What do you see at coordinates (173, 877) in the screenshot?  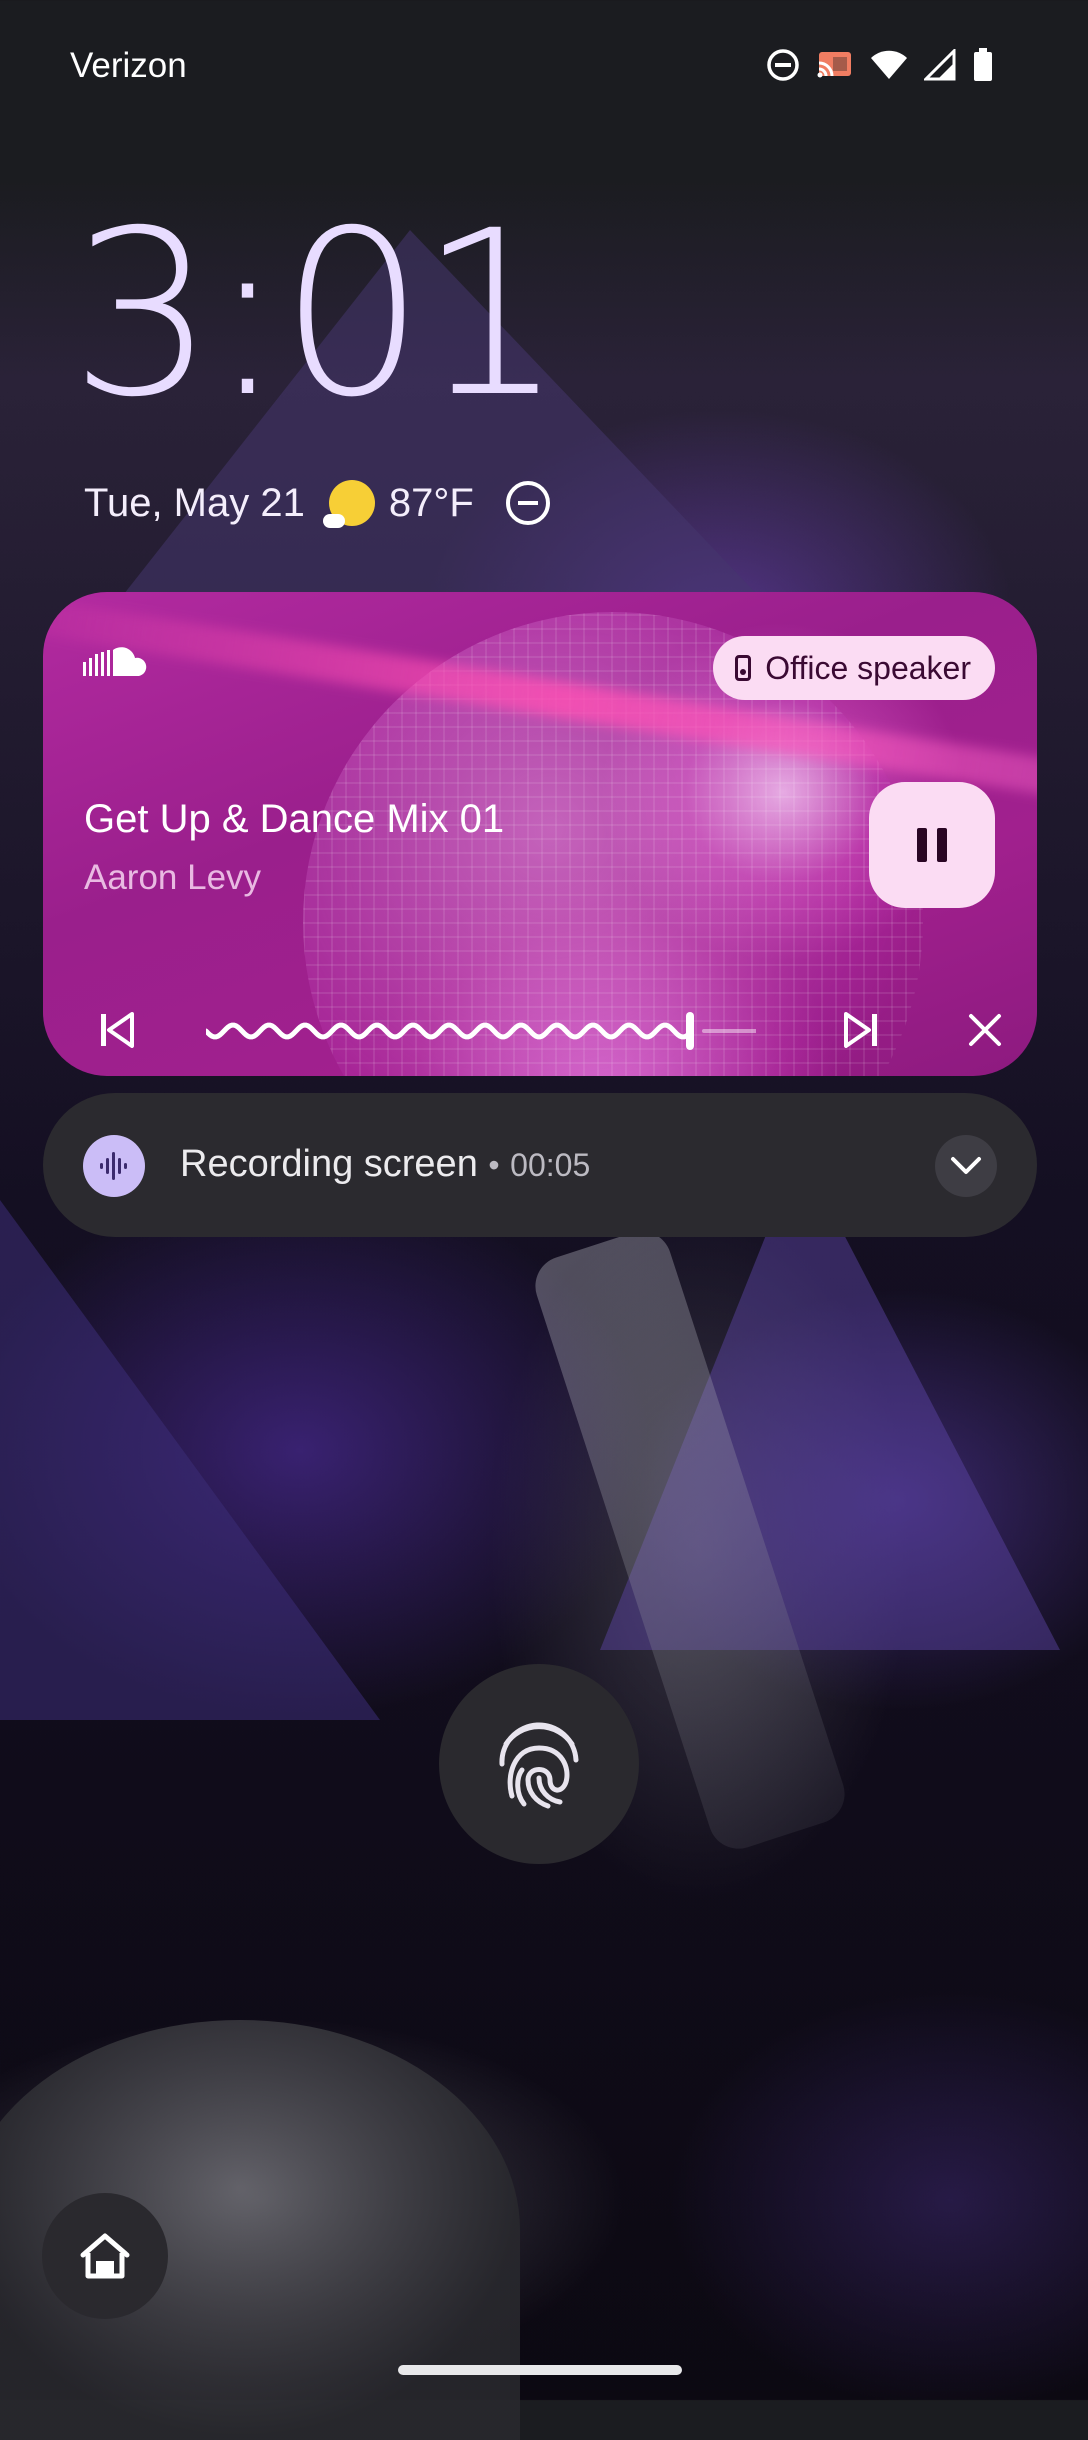 I see `song-artist: Aaron Levy` at bounding box center [173, 877].